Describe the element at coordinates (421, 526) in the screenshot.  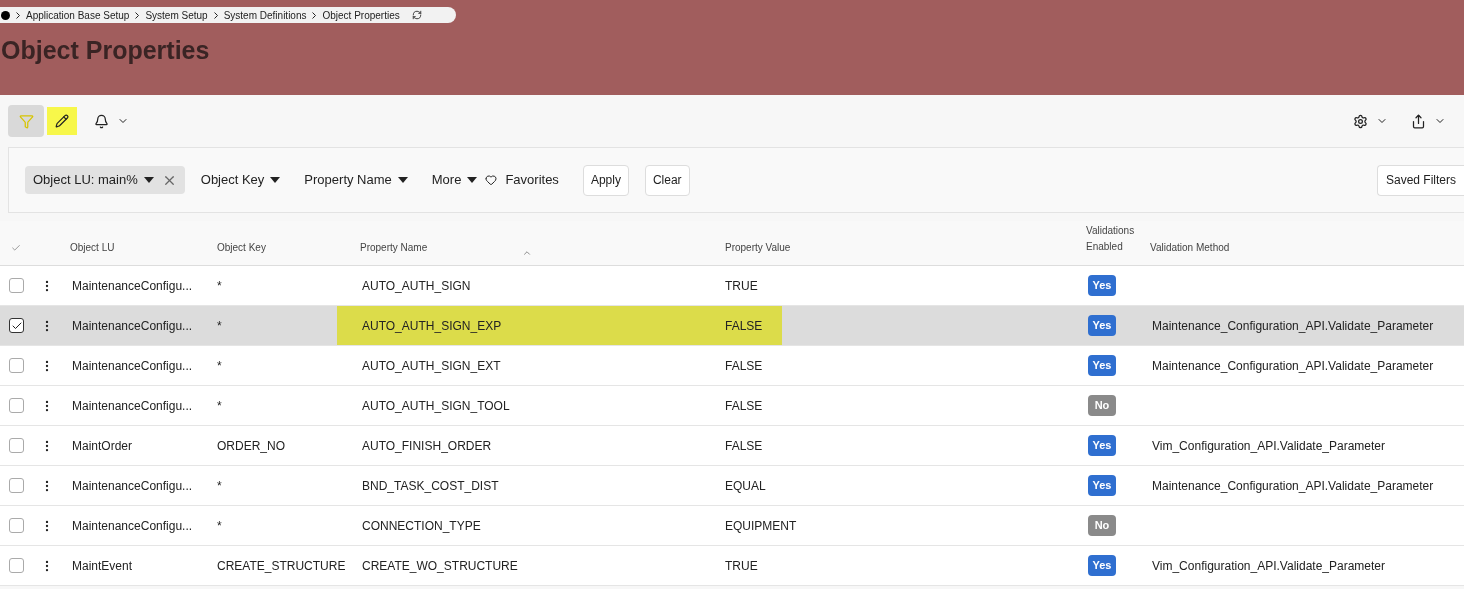
I see `table-cell-text: CONNECTION_TYPE` at that location.